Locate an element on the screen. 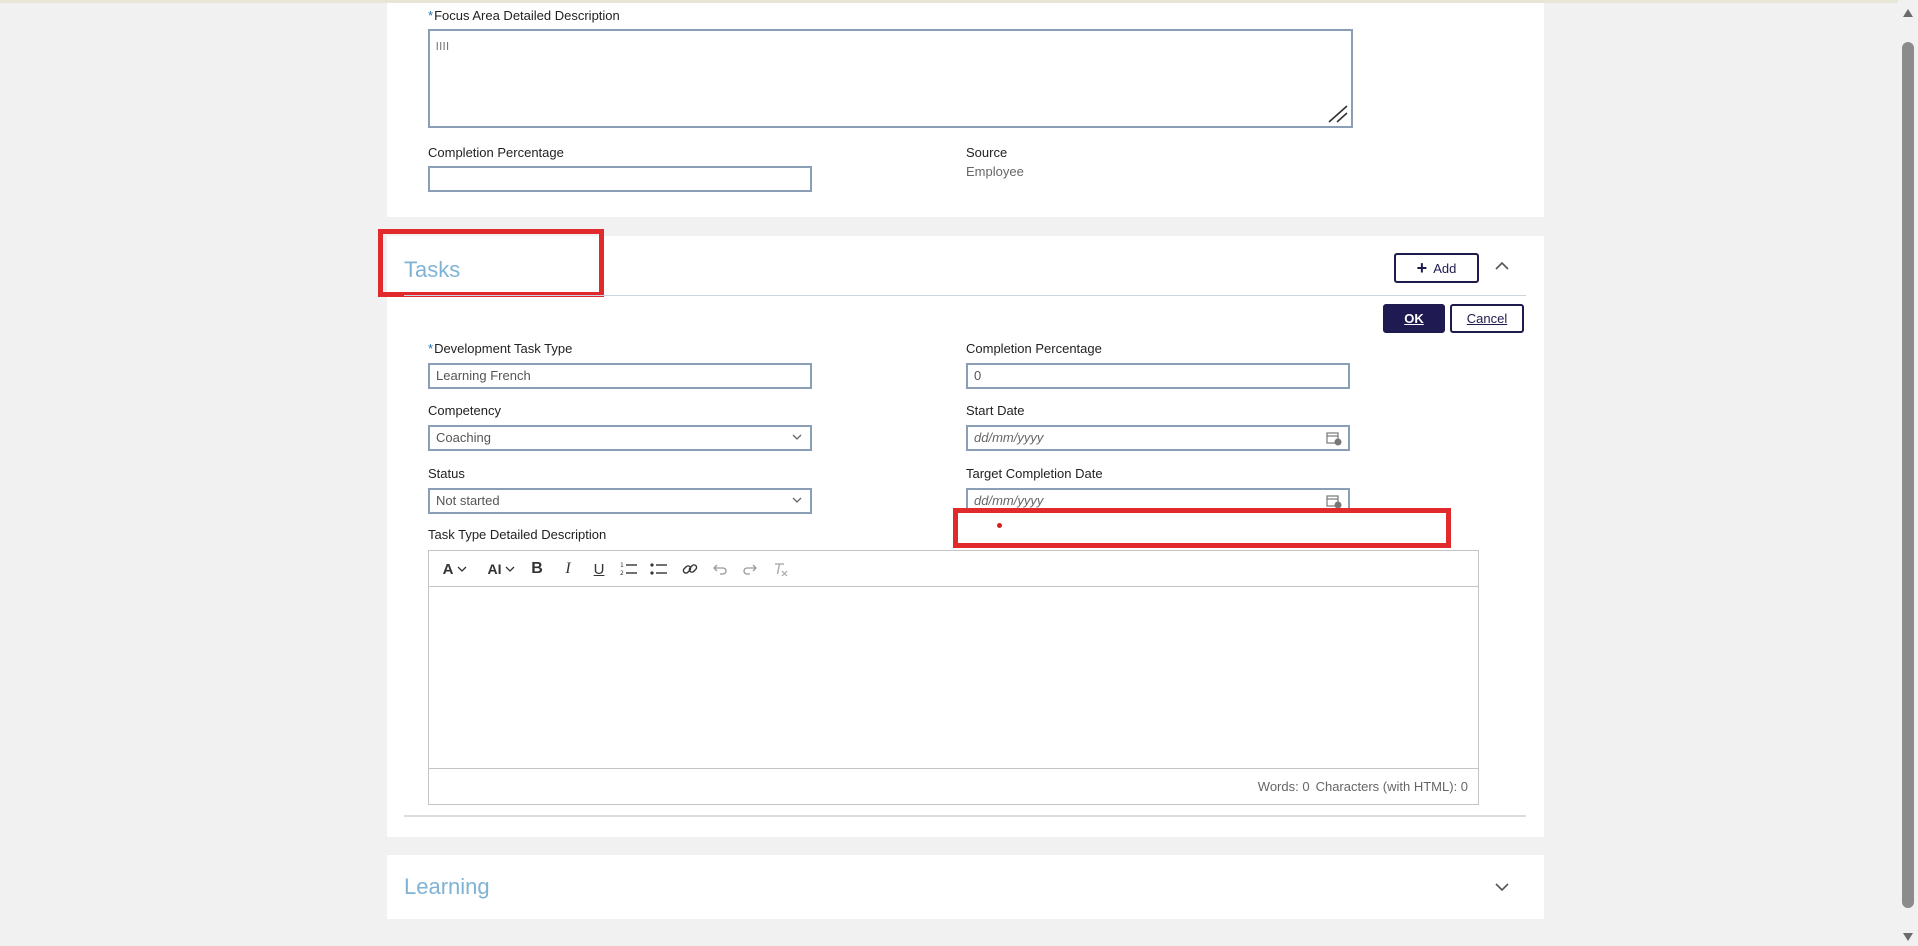 This screenshot has height=946, width=1918. tasks-bottom-divider is located at coordinates (965, 816).